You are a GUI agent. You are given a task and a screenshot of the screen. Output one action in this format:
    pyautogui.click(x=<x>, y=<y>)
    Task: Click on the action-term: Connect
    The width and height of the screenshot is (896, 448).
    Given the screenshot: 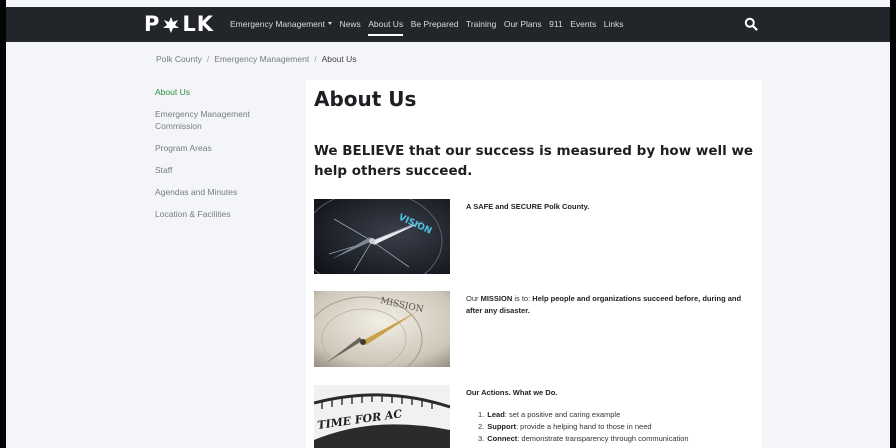 What is the action you would take?
    pyautogui.click(x=502, y=438)
    